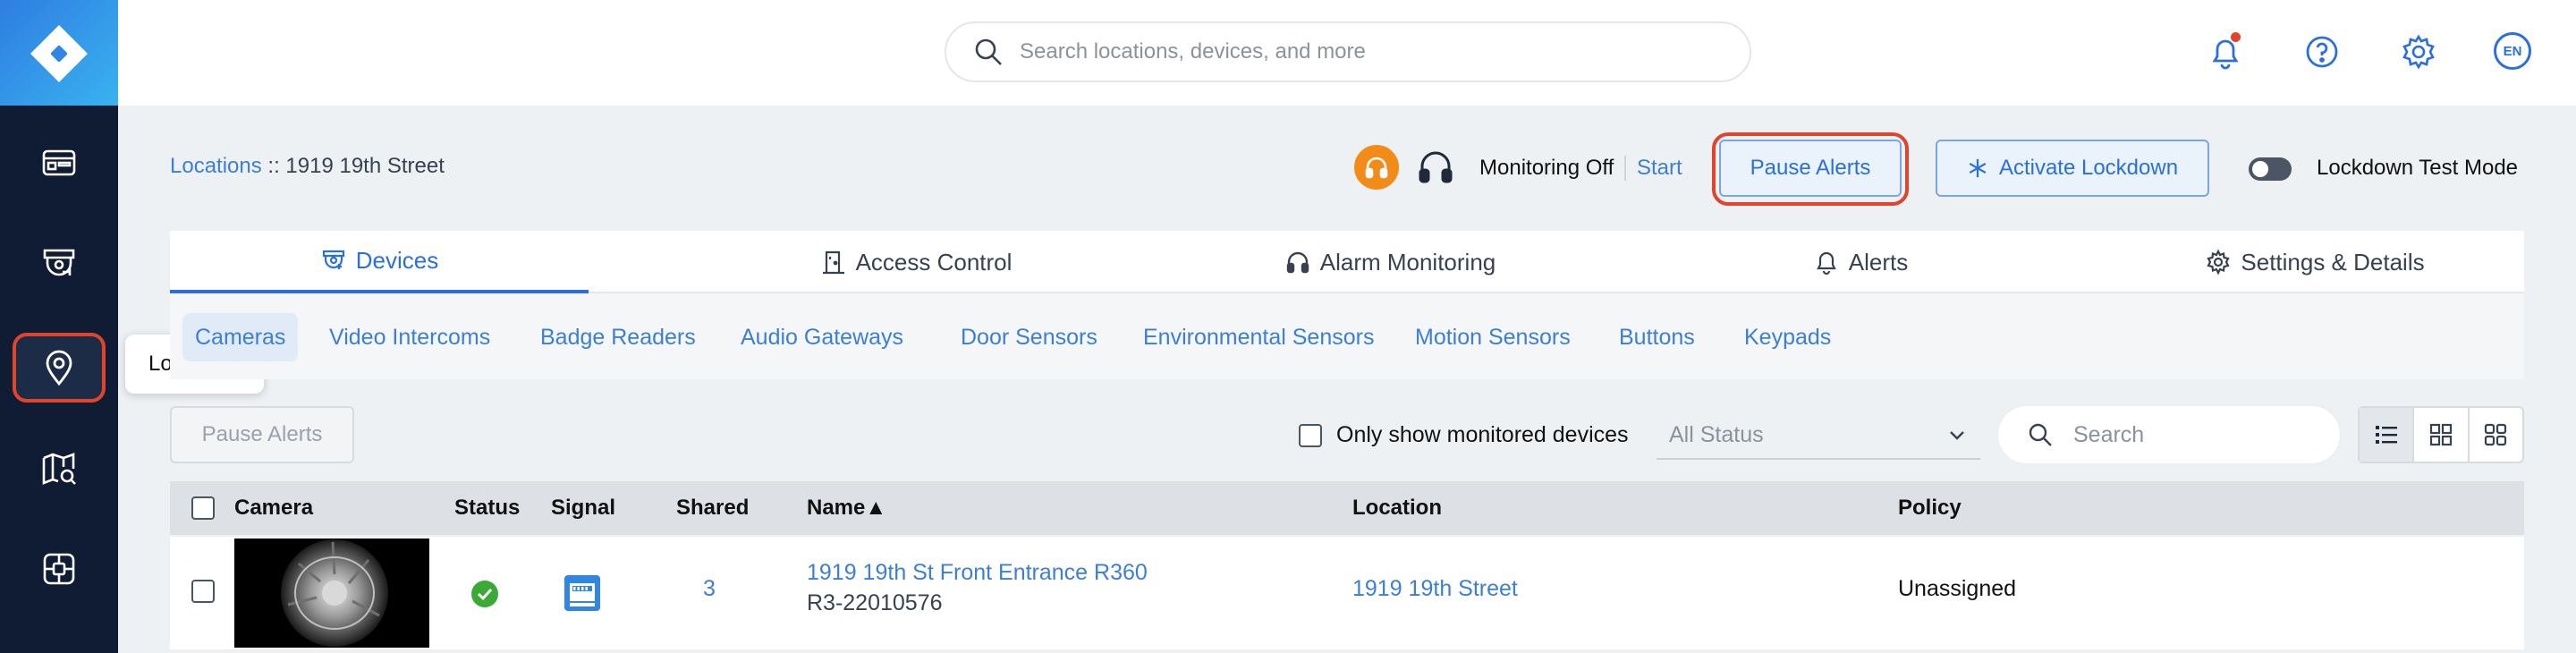 This screenshot has height=653, width=2576. What do you see at coordinates (2219, 262) in the screenshot?
I see `gear-icon` at bounding box center [2219, 262].